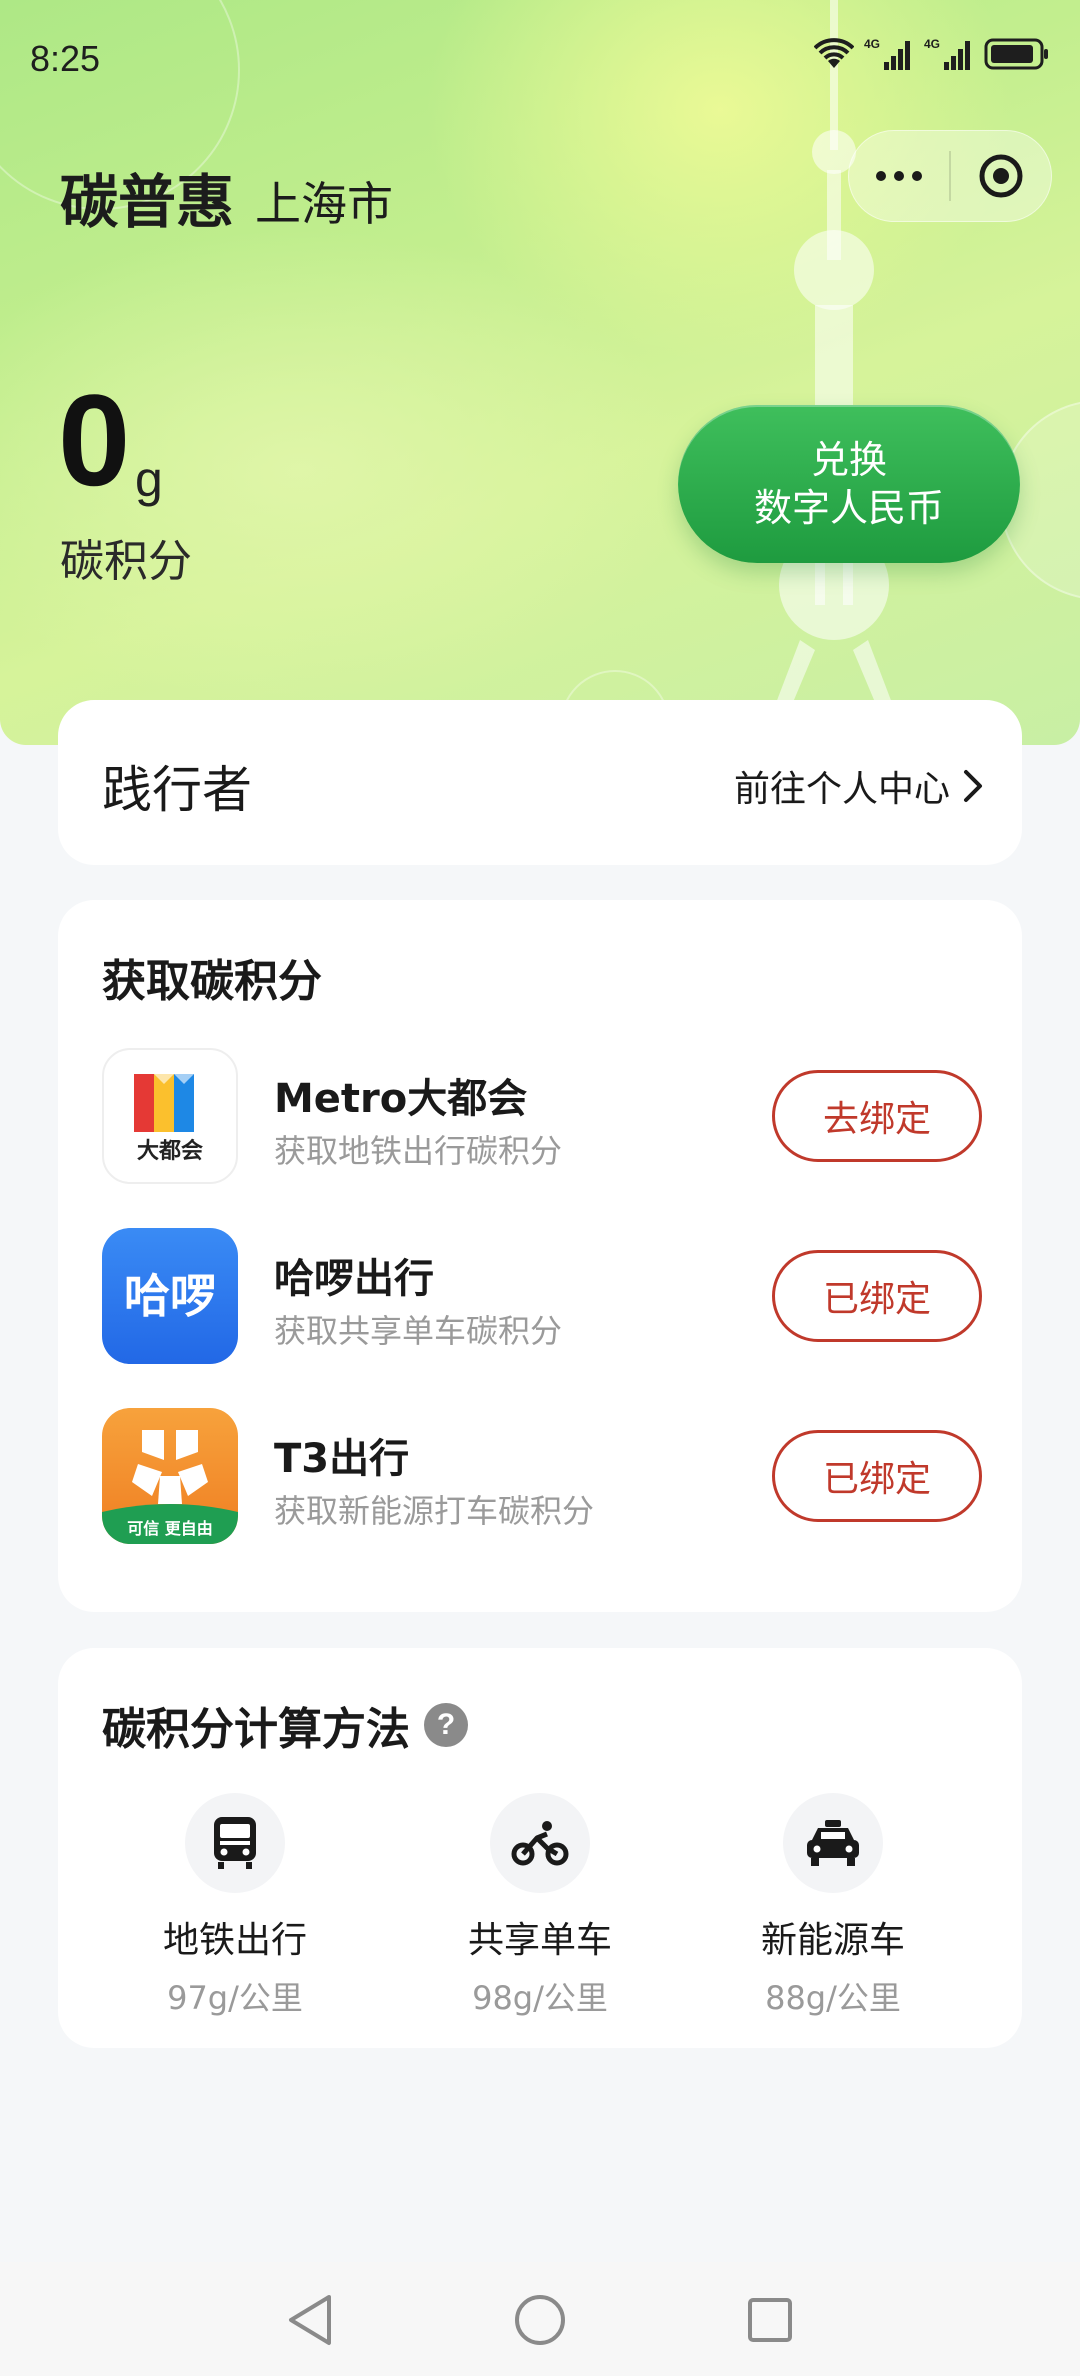 Image resolution: width=1080 pixels, height=2376 pixels. I want to click on exchange-ecny-button: 兑换 数字人民币, so click(849, 484).